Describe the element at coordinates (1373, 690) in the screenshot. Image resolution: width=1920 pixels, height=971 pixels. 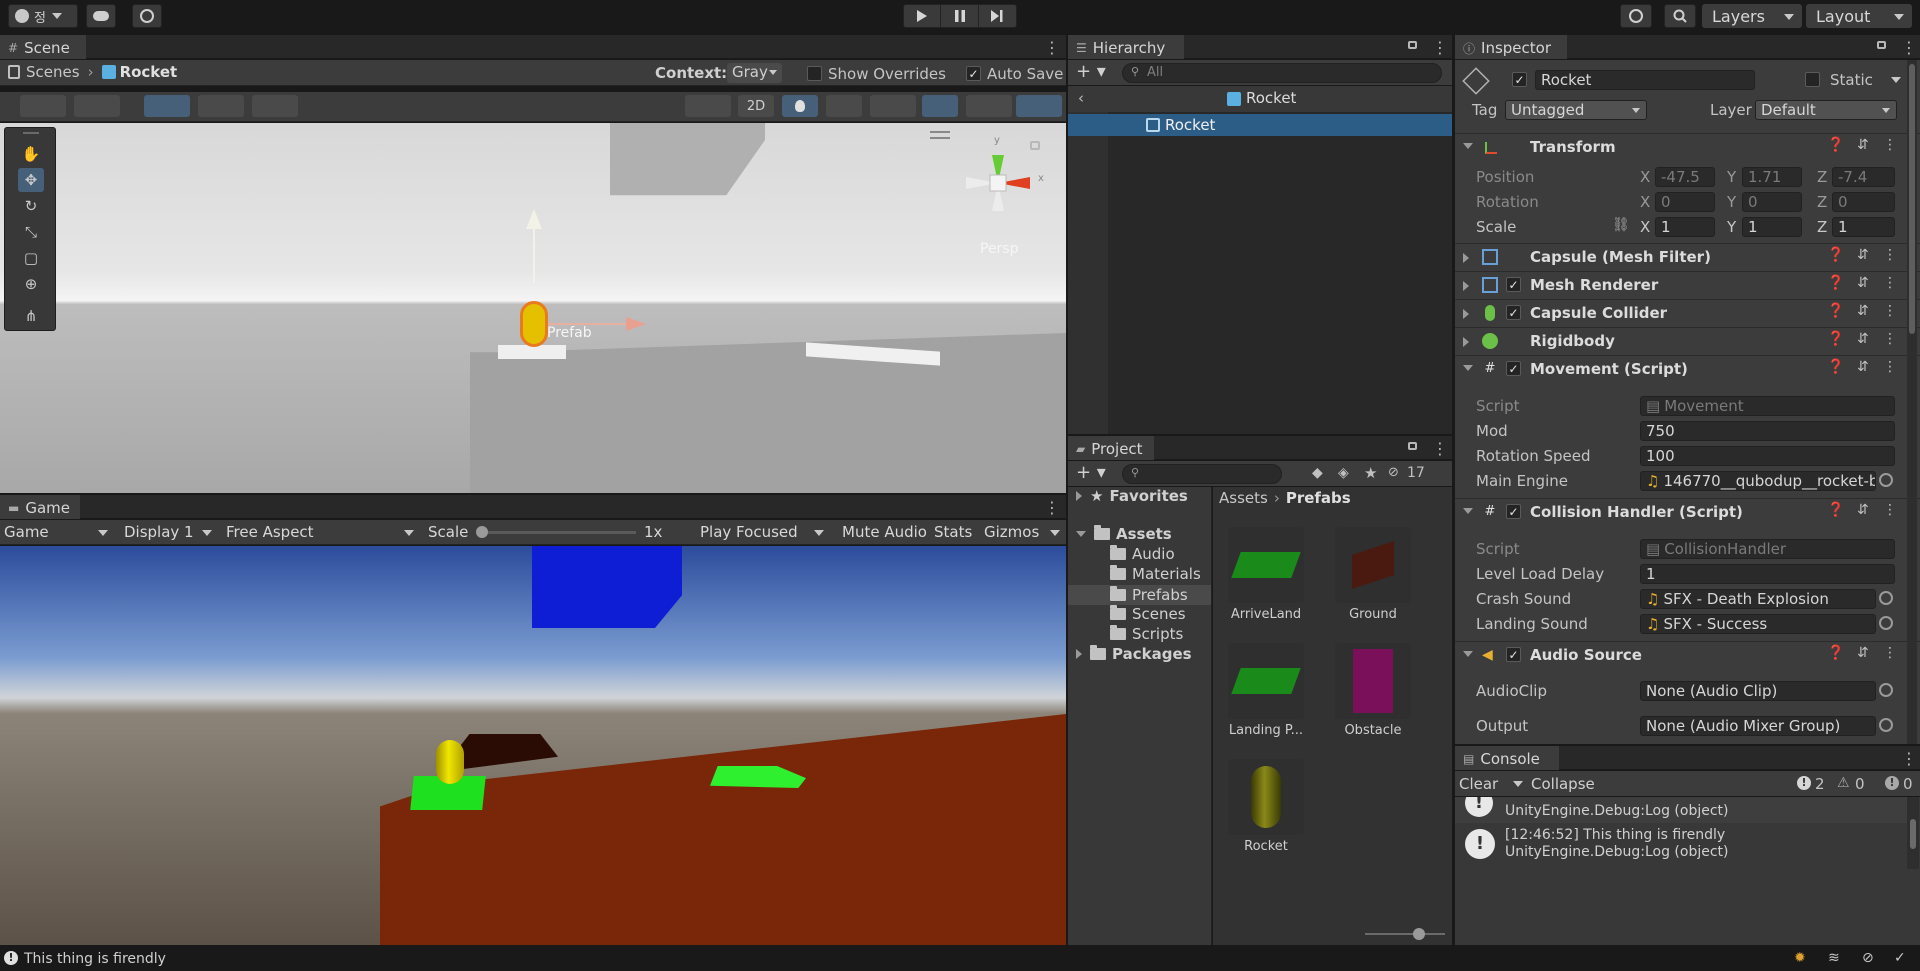
I see `asset-obstacle: Obstacle` at that location.